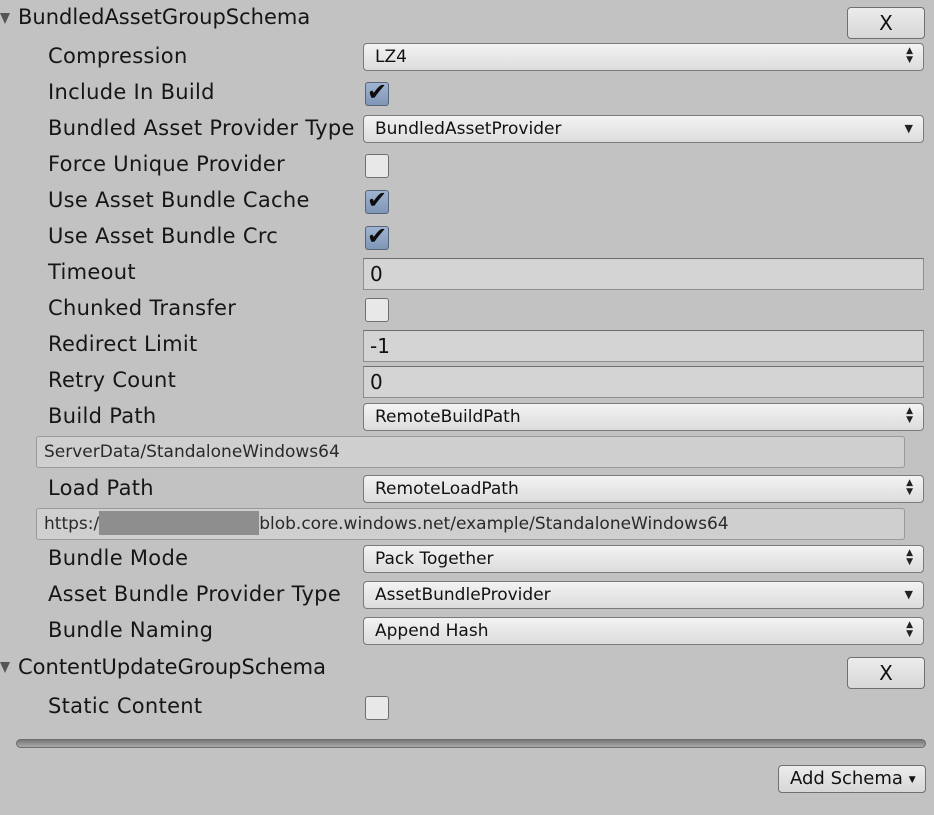  What do you see at coordinates (112, 380) in the screenshot?
I see `retry-label: Retry Count` at bounding box center [112, 380].